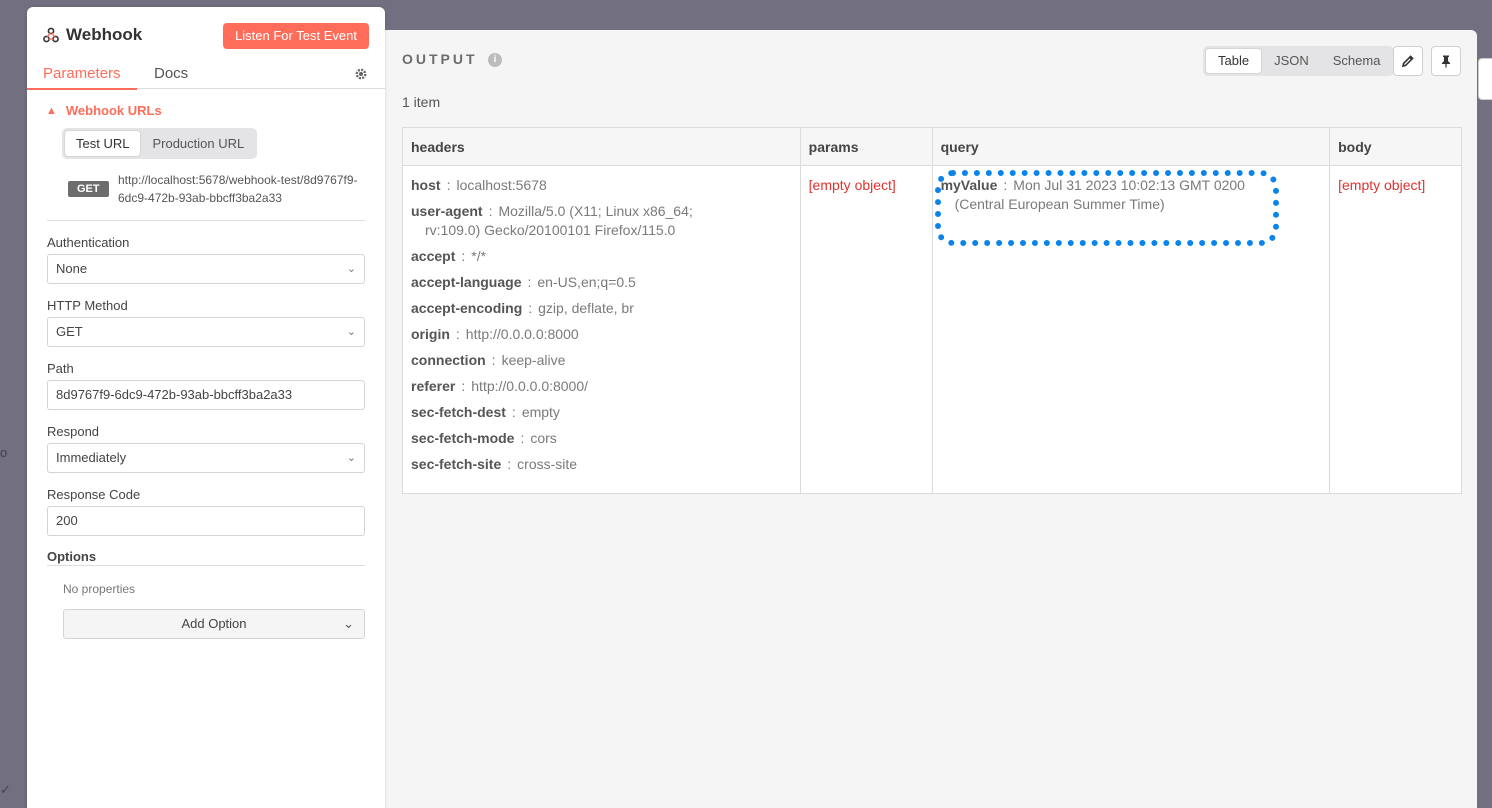 The image size is (1492, 808). I want to click on header-entry: origin: http://0.0.0.0:8000, so click(495, 334).